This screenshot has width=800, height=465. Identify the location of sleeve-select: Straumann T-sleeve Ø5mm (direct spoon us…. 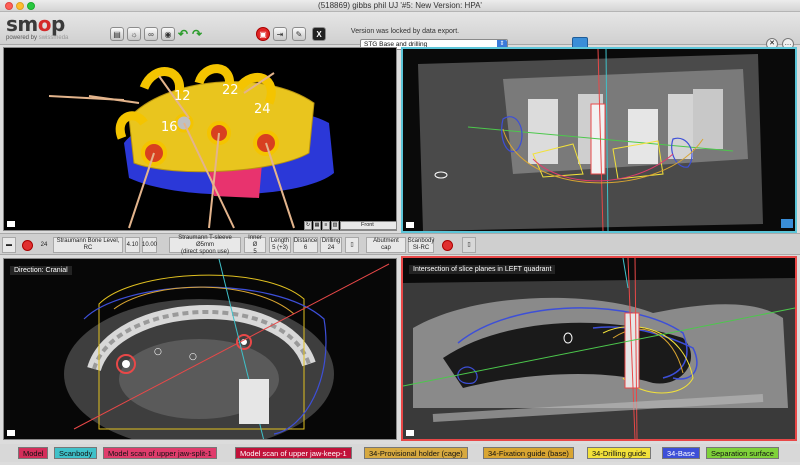
(205, 244).